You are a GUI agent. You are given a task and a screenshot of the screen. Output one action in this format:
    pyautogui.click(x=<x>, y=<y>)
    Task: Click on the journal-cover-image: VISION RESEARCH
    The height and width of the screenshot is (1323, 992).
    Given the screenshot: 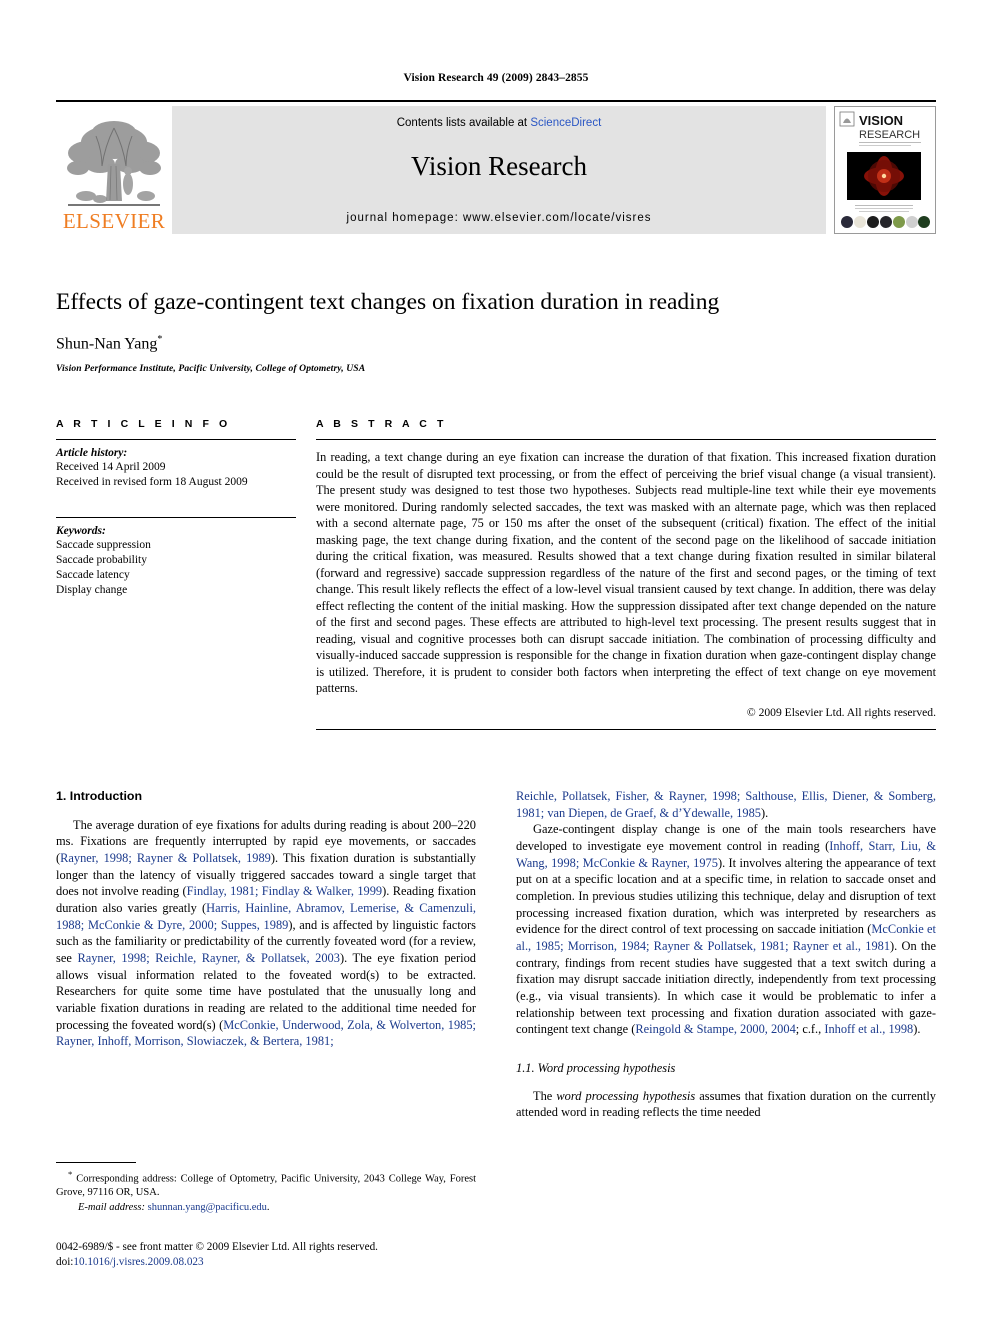 What is the action you would take?
    pyautogui.click(x=884, y=170)
    